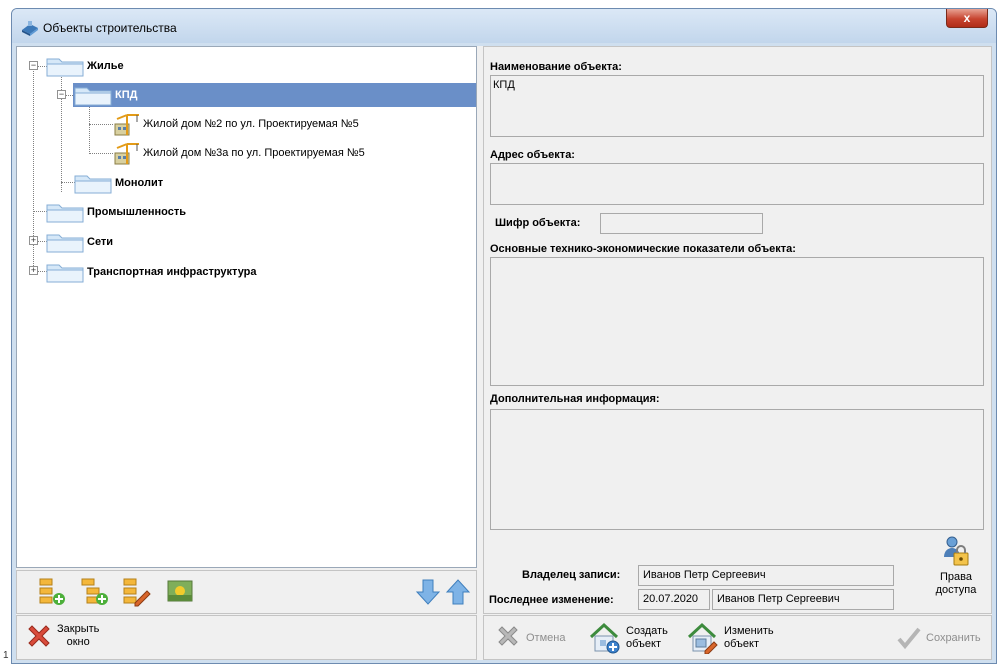  What do you see at coordinates (100, 242) in the screenshot?
I see `tree-node-label: Сети` at bounding box center [100, 242].